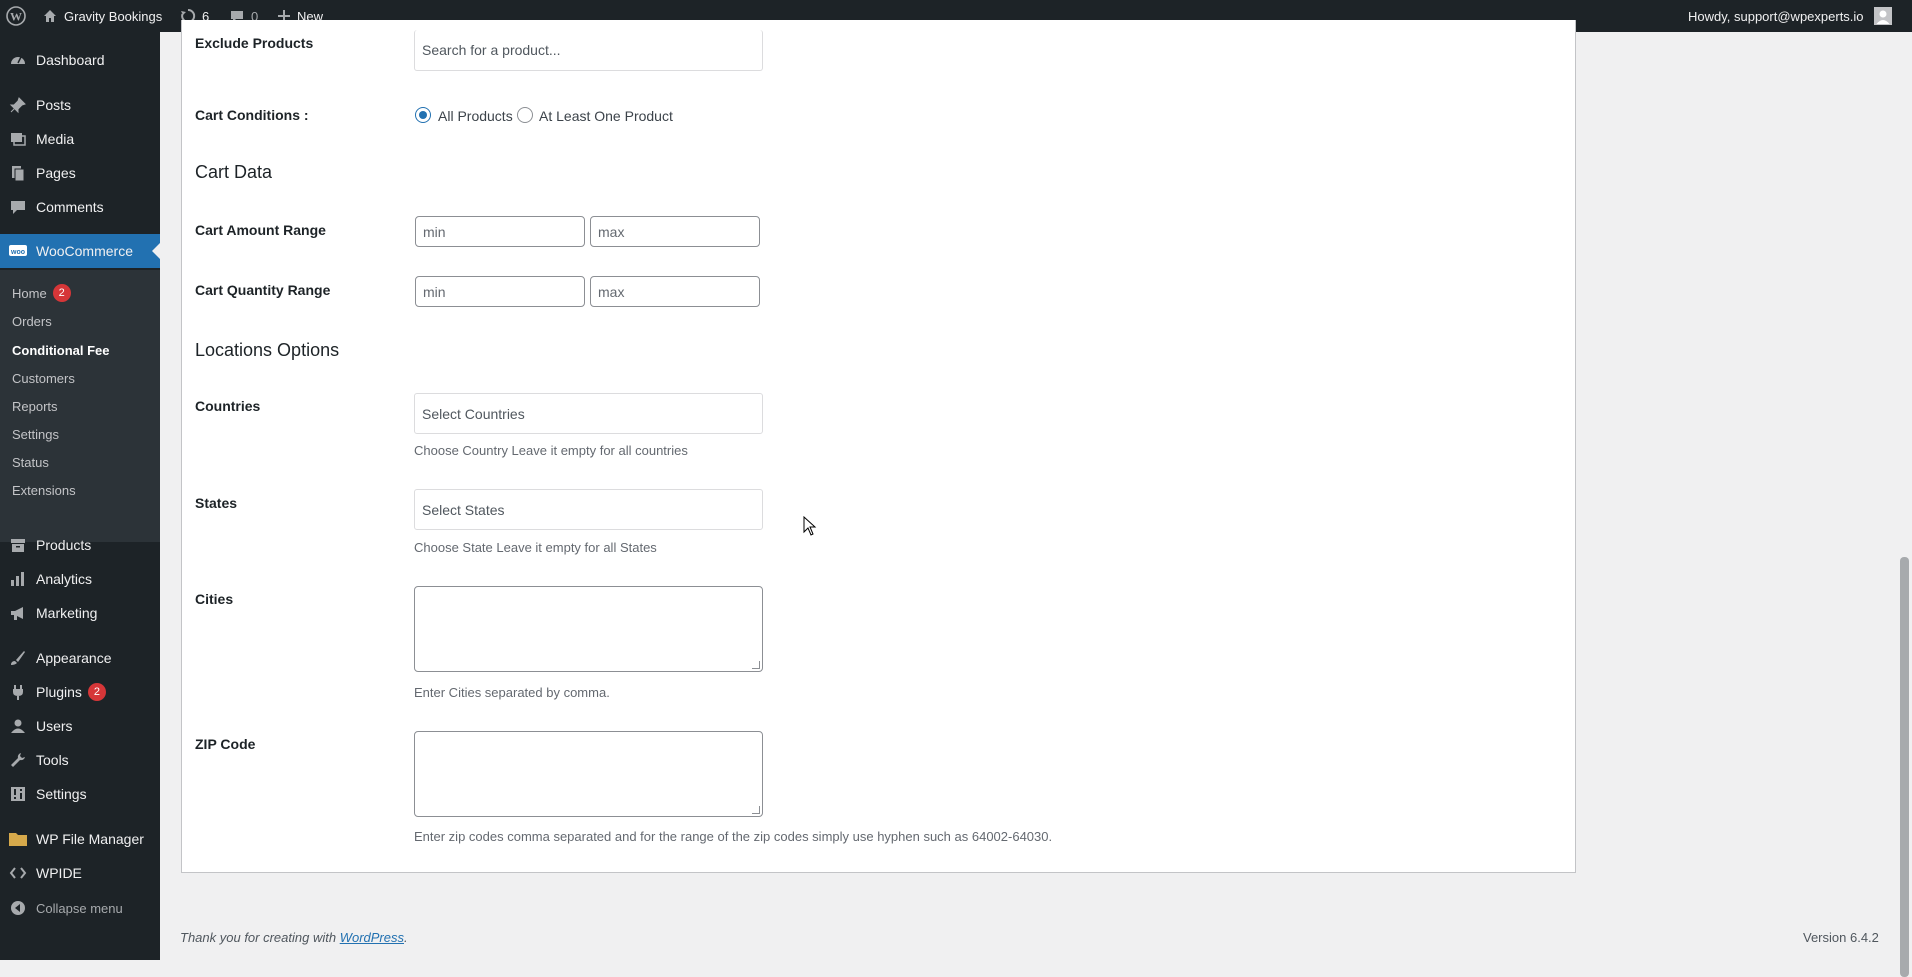  Describe the element at coordinates (80, 908) in the screenshot. I see `collapse-menu-button: Collapse menu` at that location.